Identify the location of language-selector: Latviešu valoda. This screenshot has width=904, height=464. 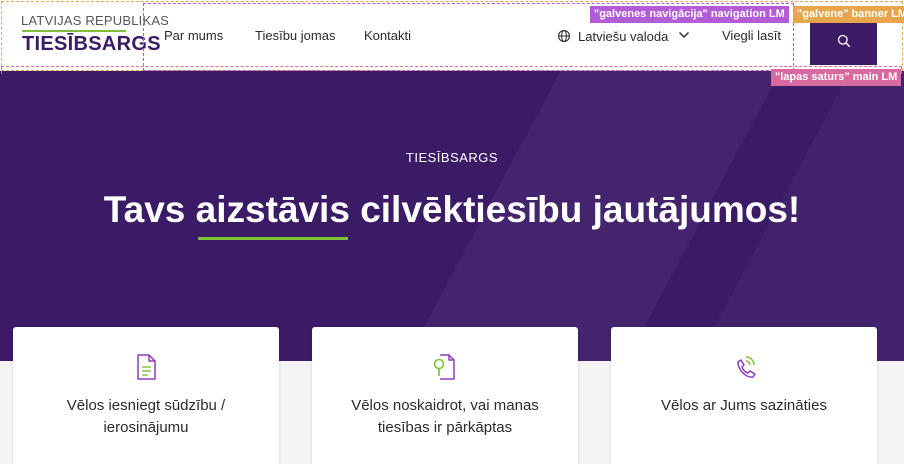
(612, 36).